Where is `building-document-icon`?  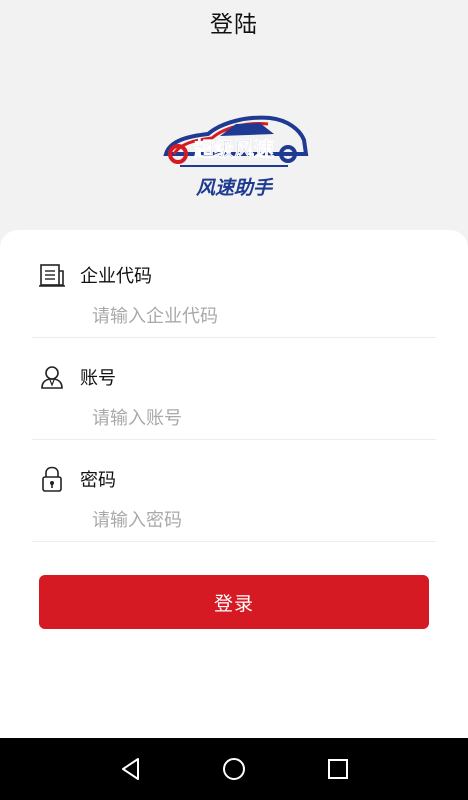 building-document-icon is located at coordinates (52, 275).